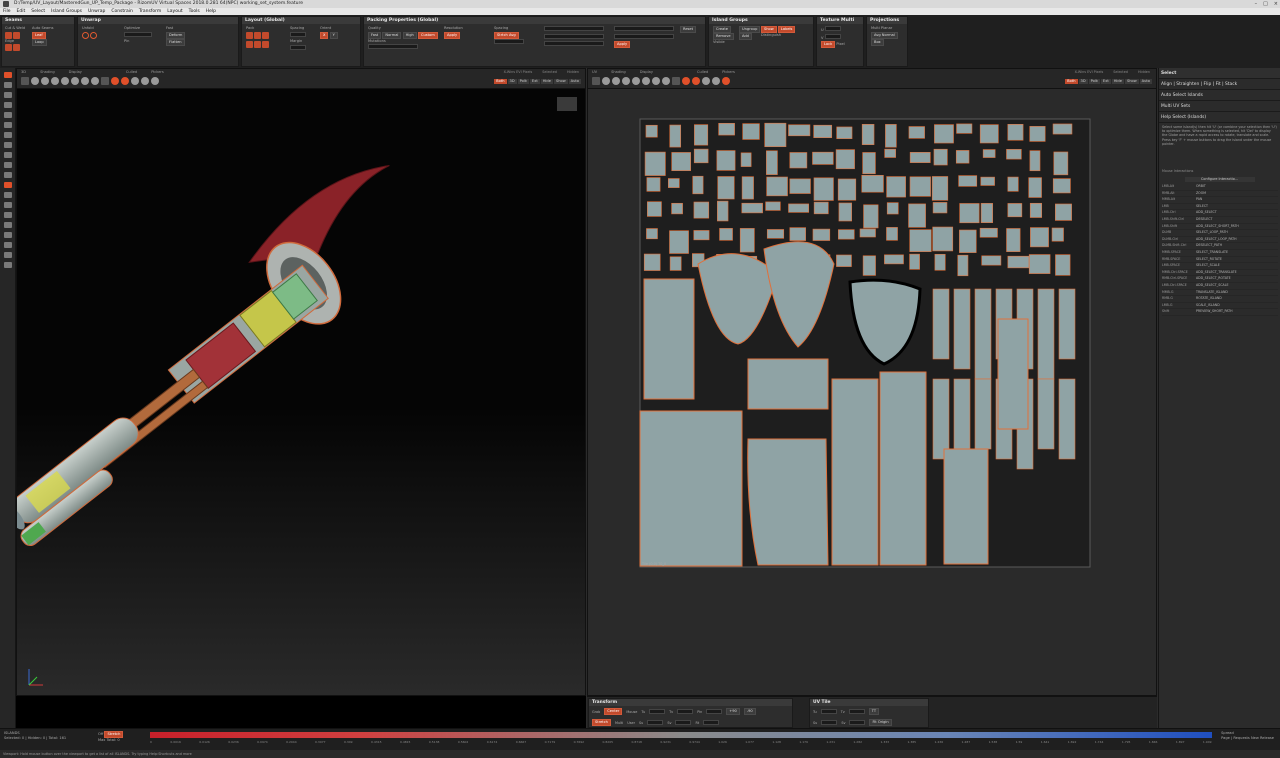 This screenshot has height=758, width=1280. What do you see at coordinates (523, 81) in the screenshot?
I see `vp3d-mode-polk: Polk` at bounding box center [523, 81].